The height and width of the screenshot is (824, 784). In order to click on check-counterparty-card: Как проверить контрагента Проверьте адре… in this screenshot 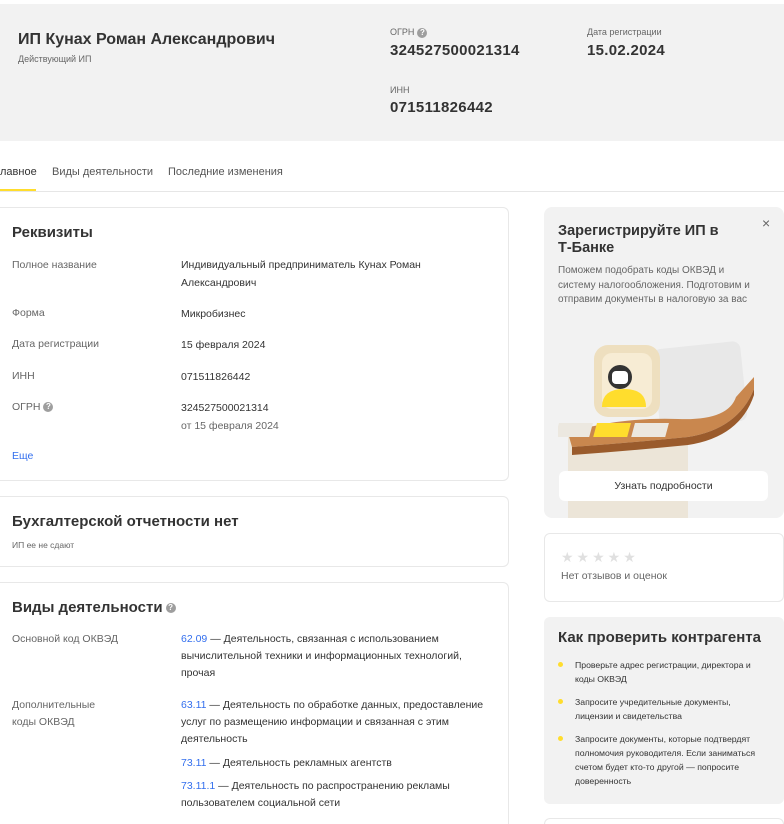, I will do `click(664, 710)`.